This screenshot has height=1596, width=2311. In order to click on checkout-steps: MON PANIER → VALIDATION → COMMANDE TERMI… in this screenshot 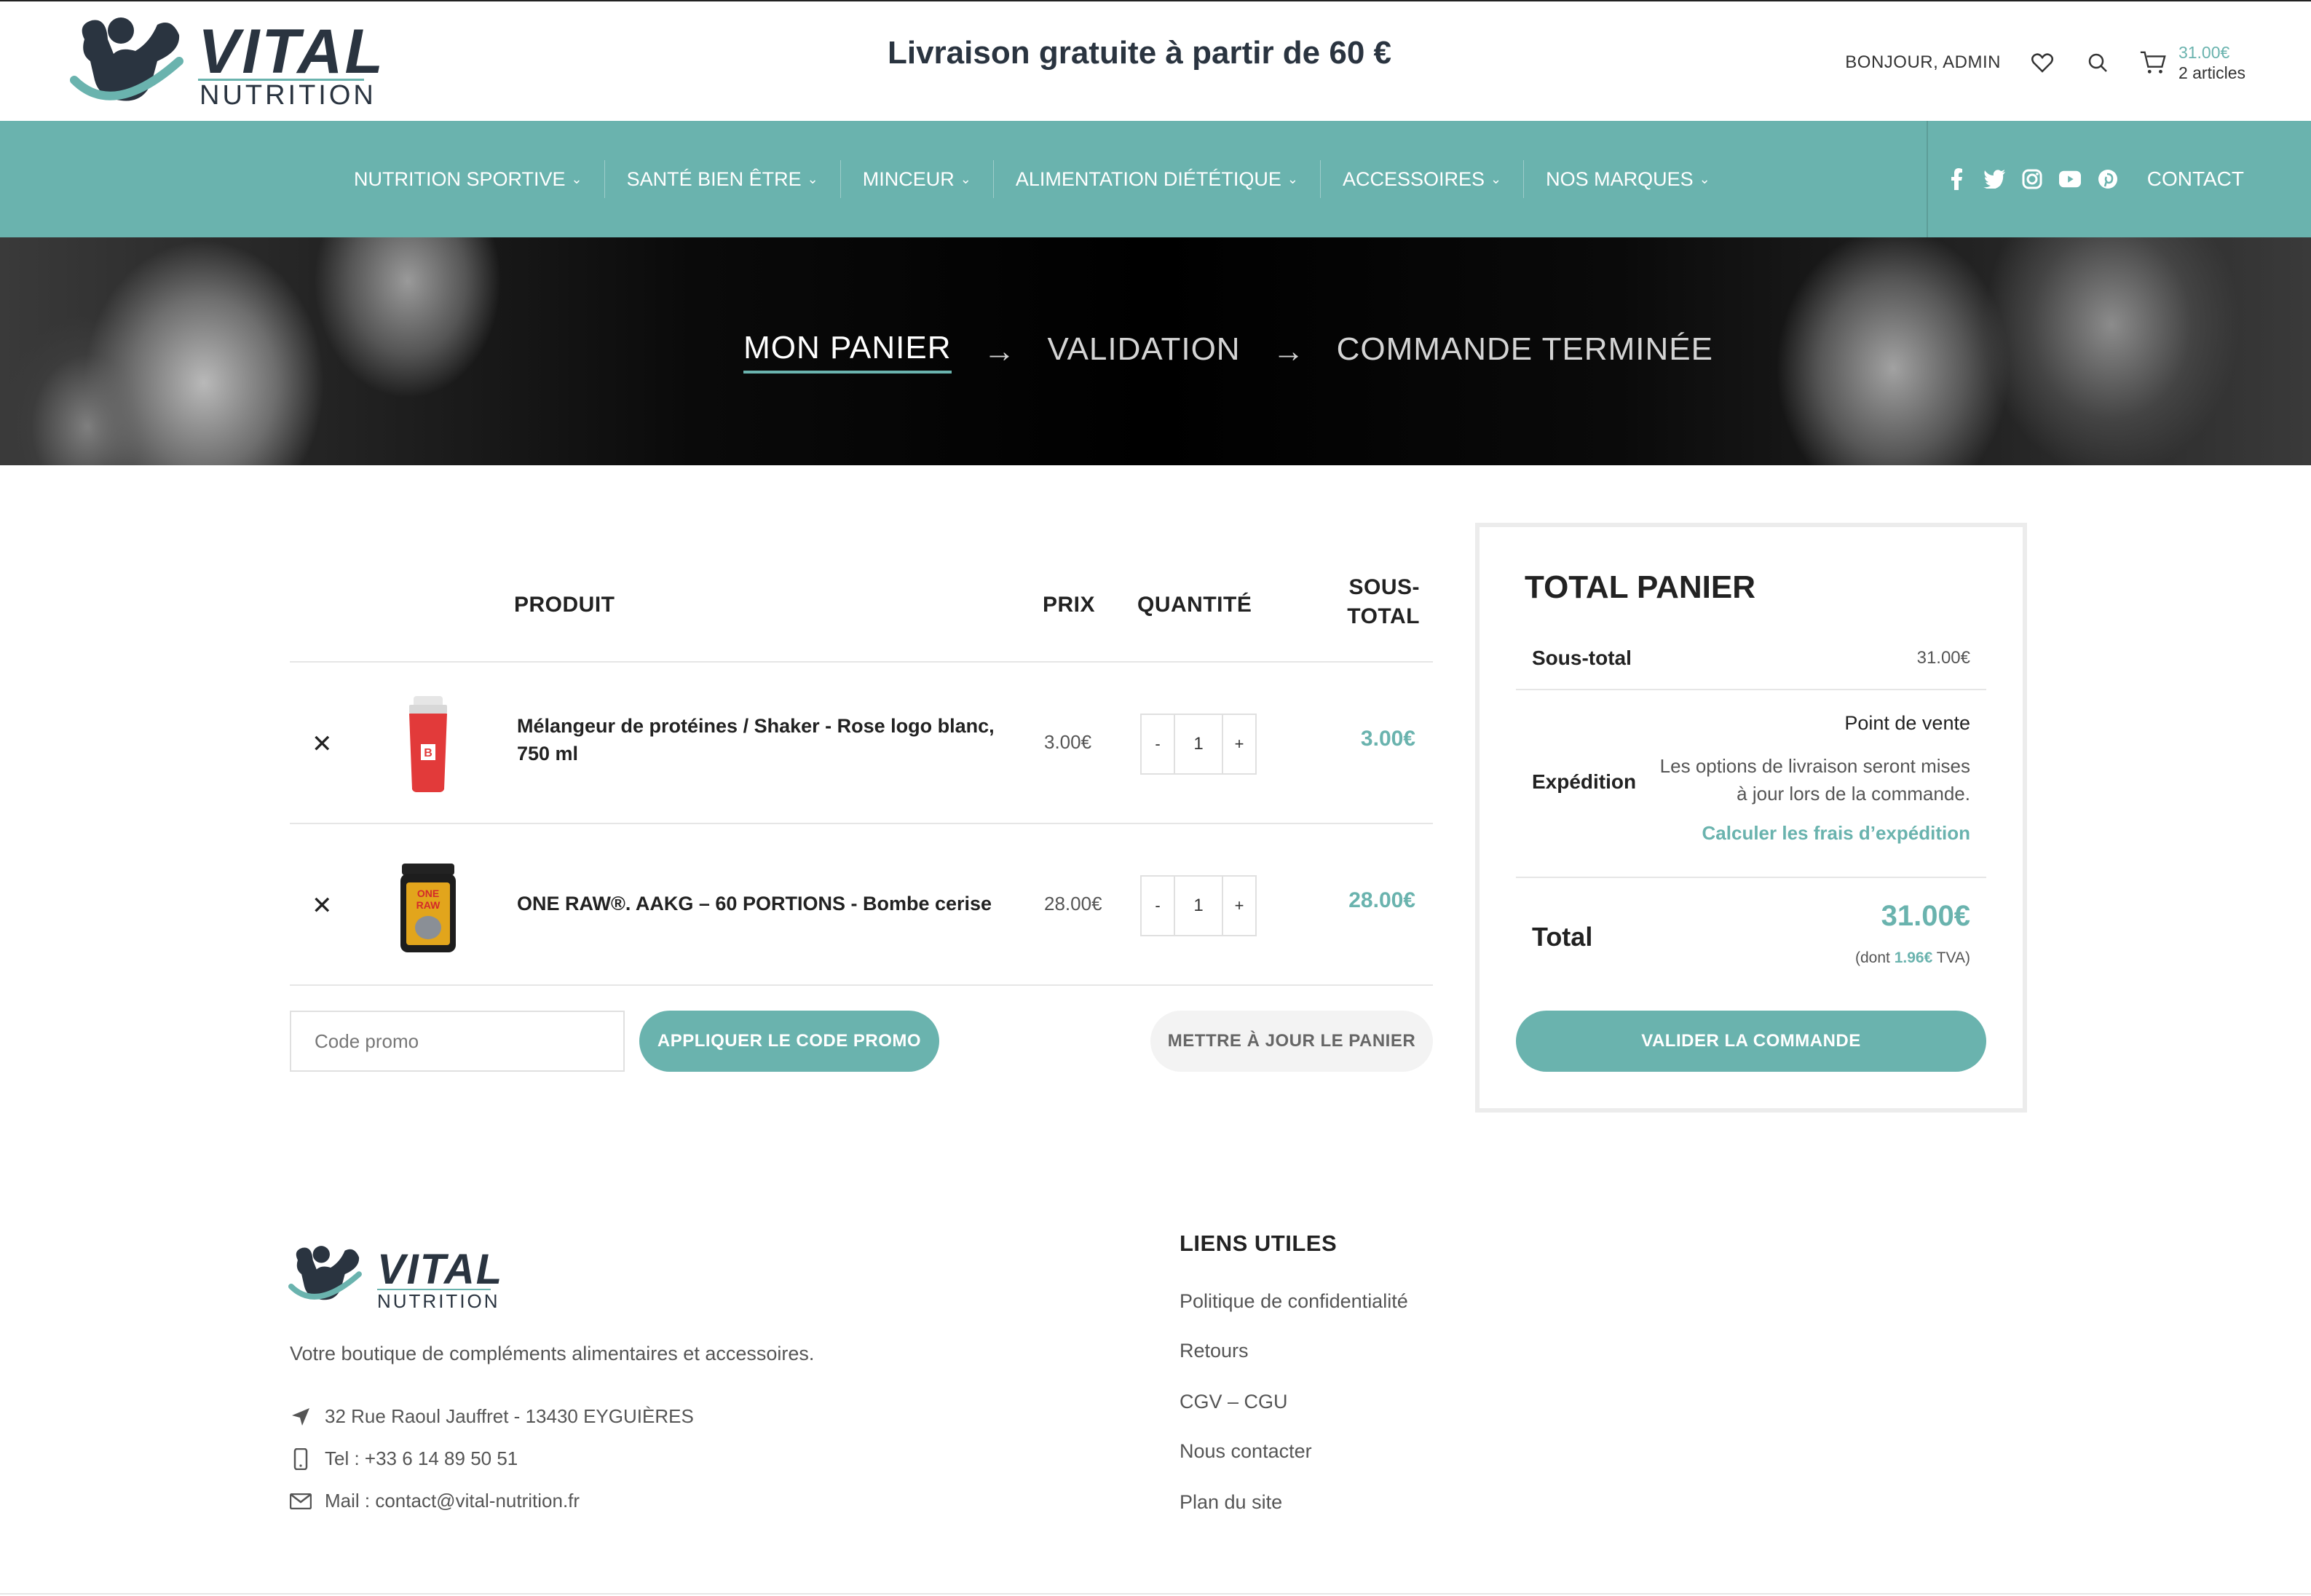, I will do `click(1155, 351)`.